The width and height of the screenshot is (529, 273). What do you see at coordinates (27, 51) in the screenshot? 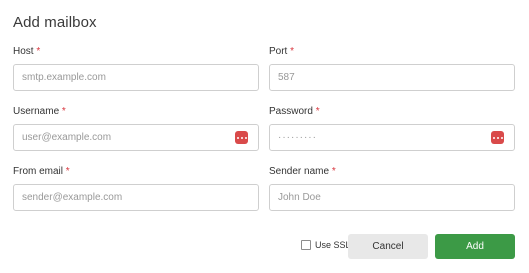
I see `host-label: Host *` at bounding box center [27, 51].